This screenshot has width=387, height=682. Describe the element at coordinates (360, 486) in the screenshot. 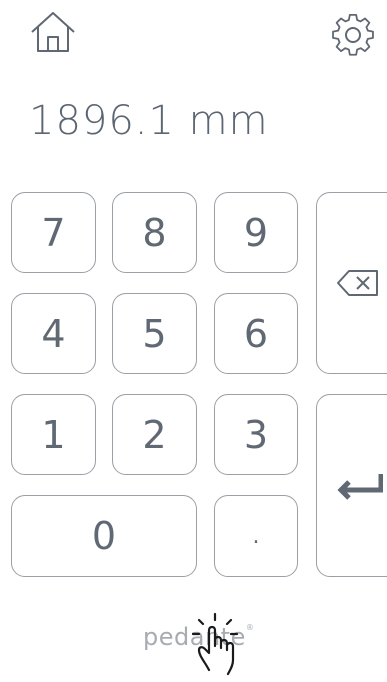

I see `enter-icon` at that location.